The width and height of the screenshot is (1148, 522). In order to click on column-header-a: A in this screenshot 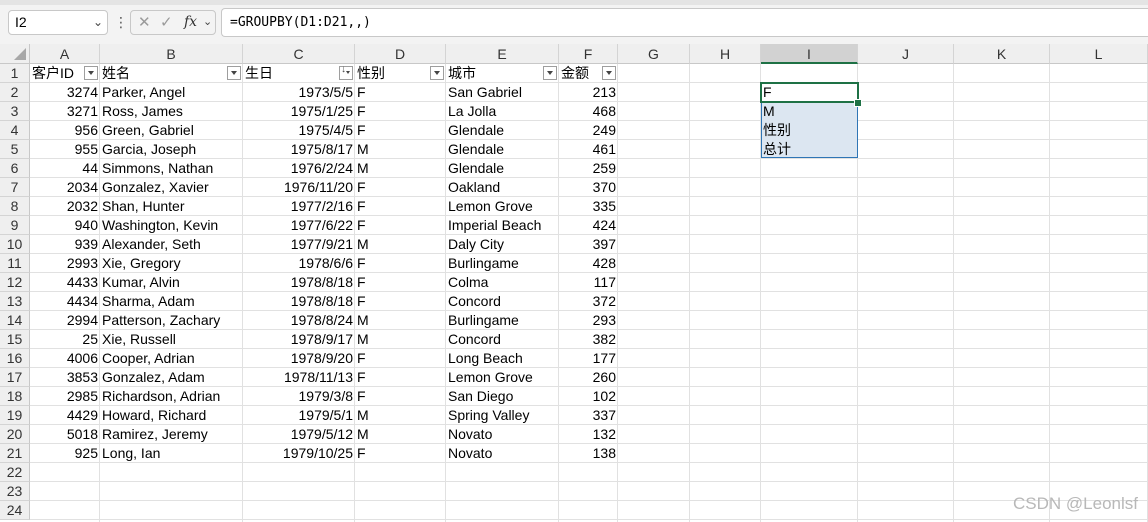, I will do `click(65, 54)`.